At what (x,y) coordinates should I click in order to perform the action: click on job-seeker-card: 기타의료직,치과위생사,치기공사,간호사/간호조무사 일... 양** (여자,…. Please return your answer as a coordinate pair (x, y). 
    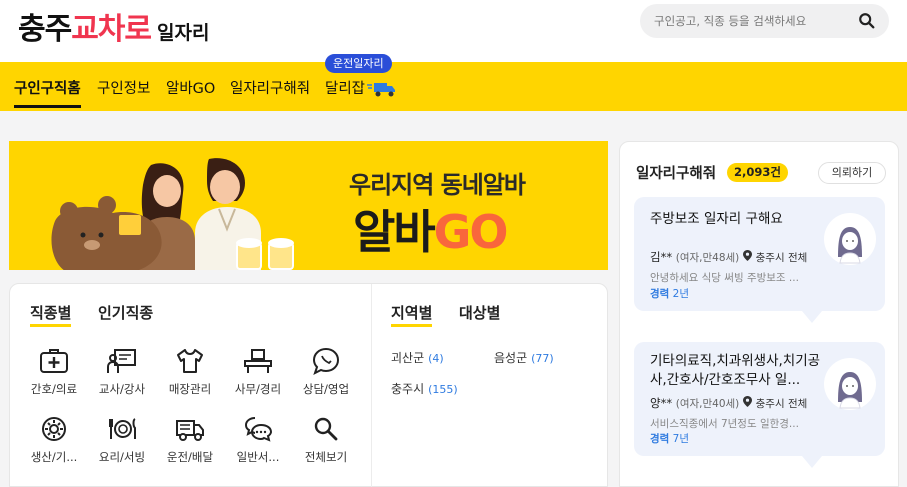
    Looking at the image, I should click on (759, 405).